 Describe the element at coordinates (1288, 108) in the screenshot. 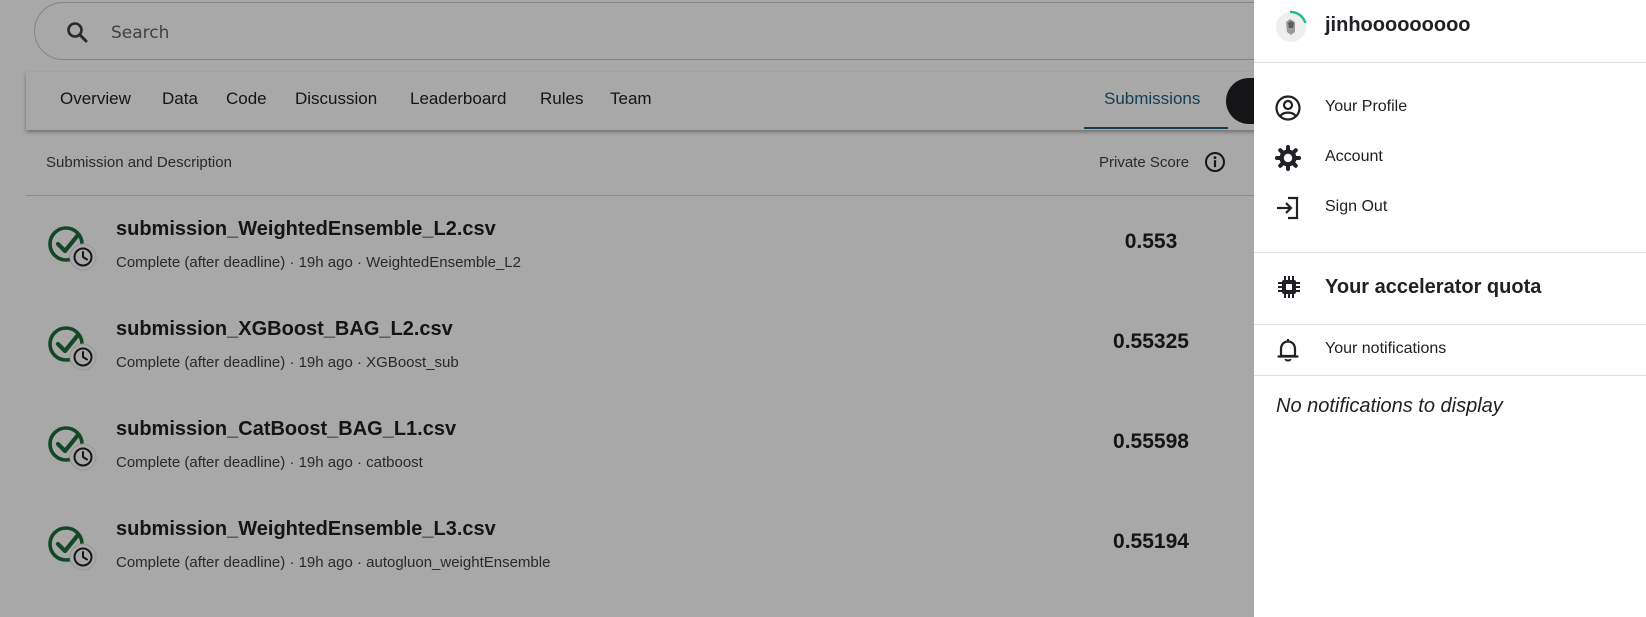

I see `profile-icon` at that location.